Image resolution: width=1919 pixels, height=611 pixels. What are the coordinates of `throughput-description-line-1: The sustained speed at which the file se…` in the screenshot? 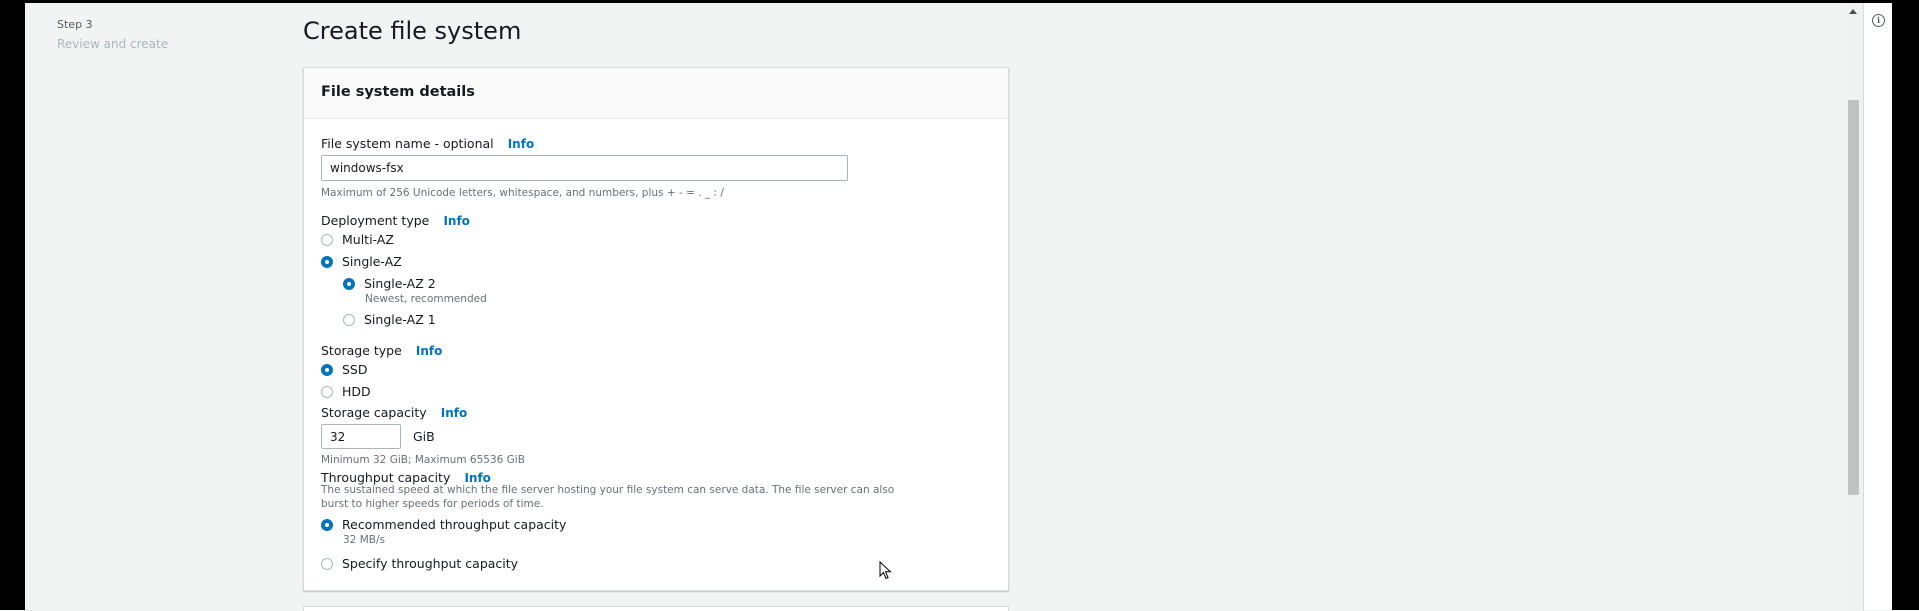 It's located at (608, 490).